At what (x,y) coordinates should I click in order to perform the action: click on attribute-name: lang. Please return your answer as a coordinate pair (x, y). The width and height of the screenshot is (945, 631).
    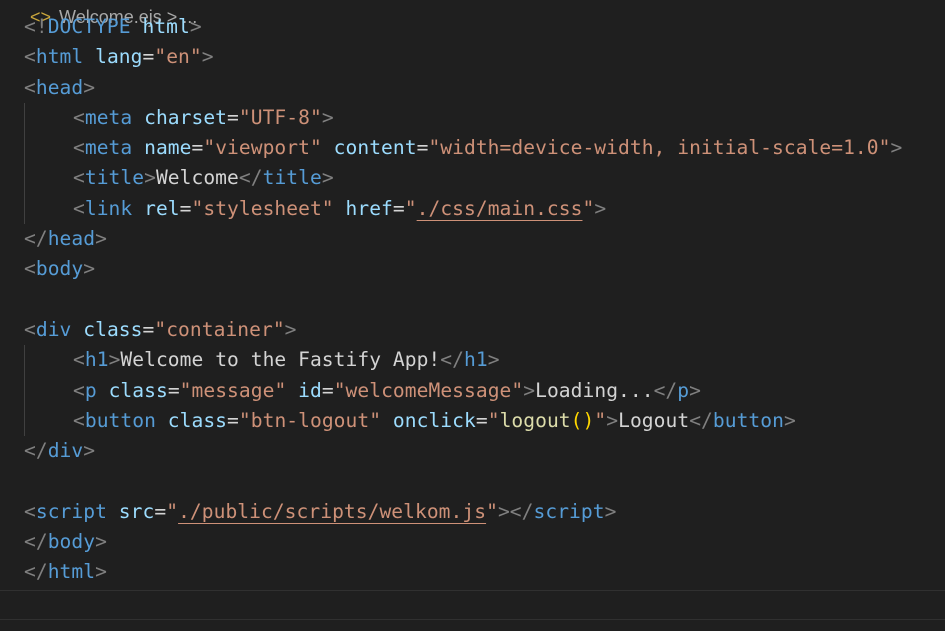
    Looking at the image, I should click on (113, 57).